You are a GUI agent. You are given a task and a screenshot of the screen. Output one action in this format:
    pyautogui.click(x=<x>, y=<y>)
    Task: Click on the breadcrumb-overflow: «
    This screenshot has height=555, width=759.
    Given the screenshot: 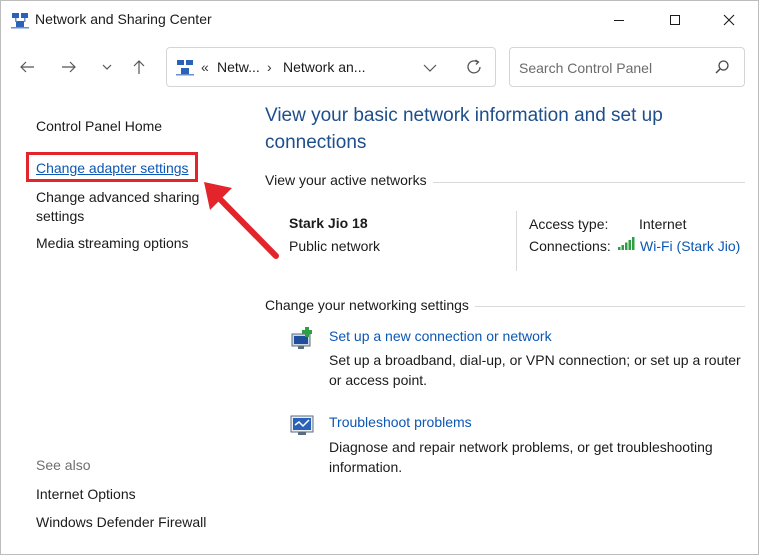 What is the action you would take?
    pyautogui.click(x=205, y=67)
    